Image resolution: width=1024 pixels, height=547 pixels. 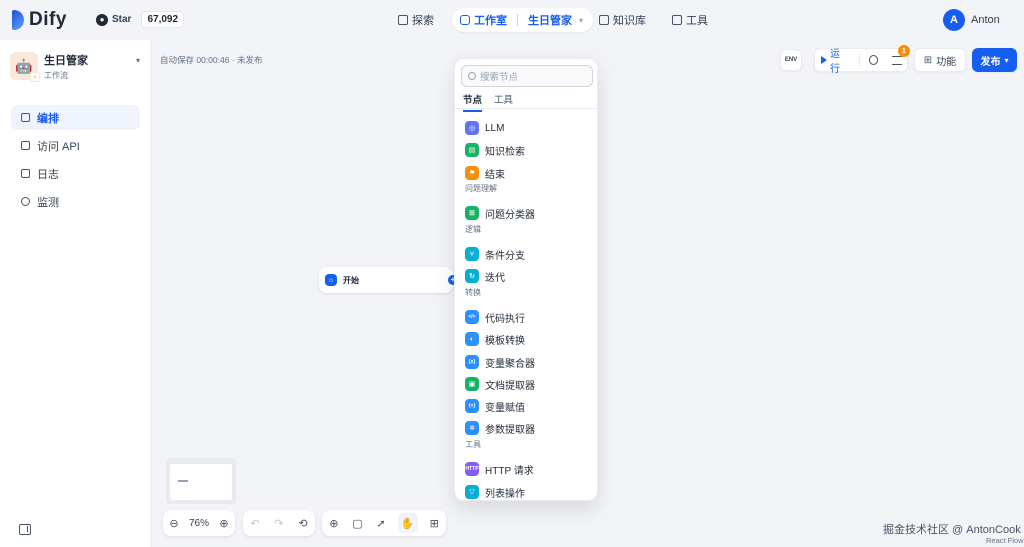 I want to click on robot-icon, so click(x=465, y=20).